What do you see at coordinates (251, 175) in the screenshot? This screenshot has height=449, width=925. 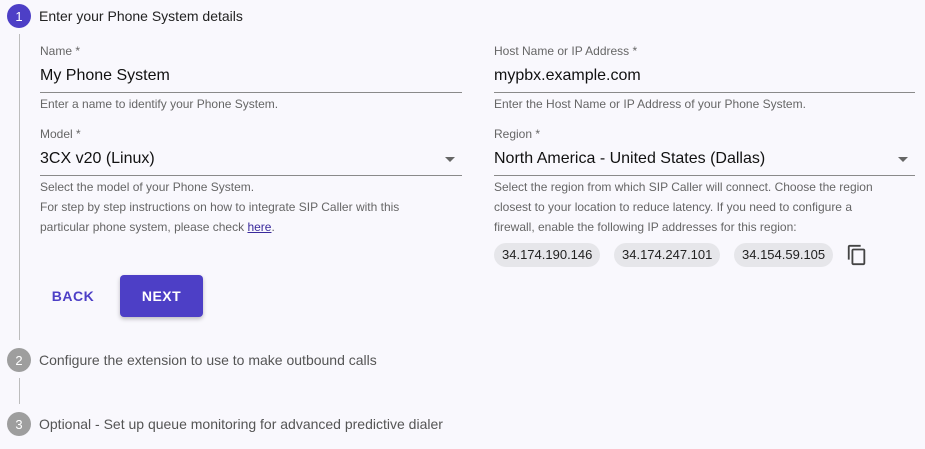 I see `model-underline` at bounding box center [251, 175].